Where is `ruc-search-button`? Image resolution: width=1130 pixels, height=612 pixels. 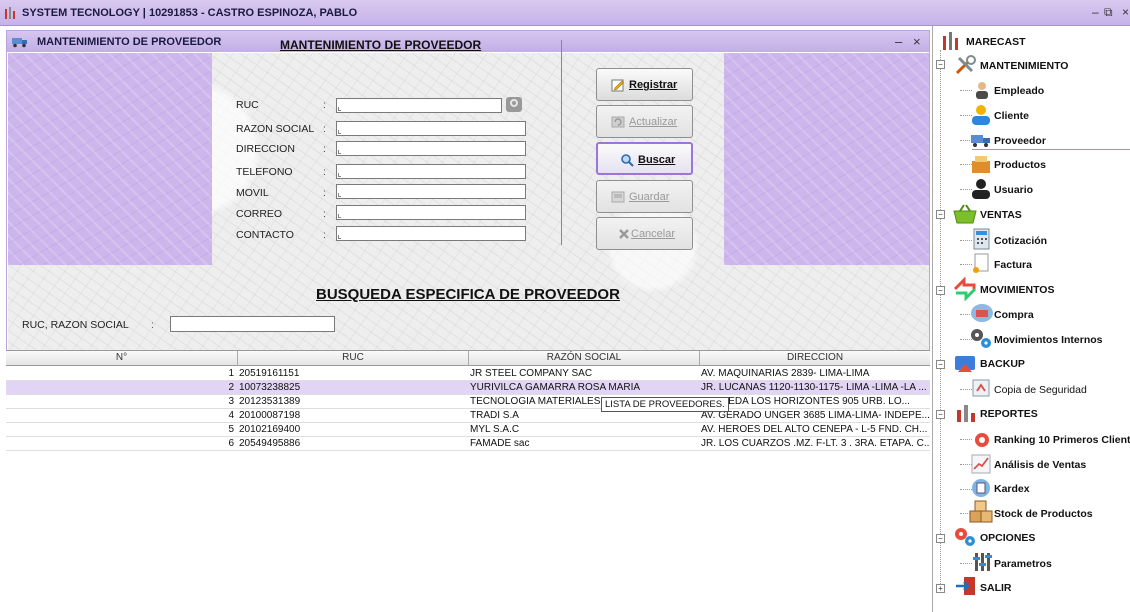 ruc-search-button is located at coordinates (514, 104).